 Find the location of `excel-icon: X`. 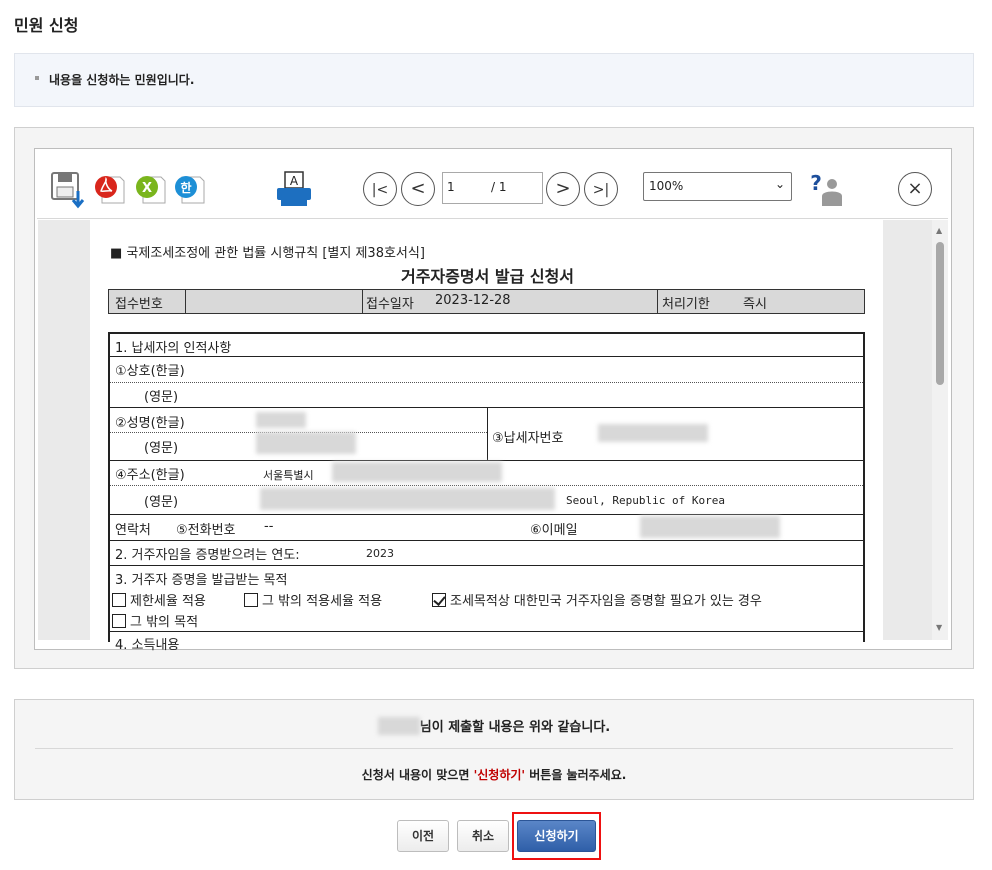

excel-icon: X is located at coordinates (151, 191).